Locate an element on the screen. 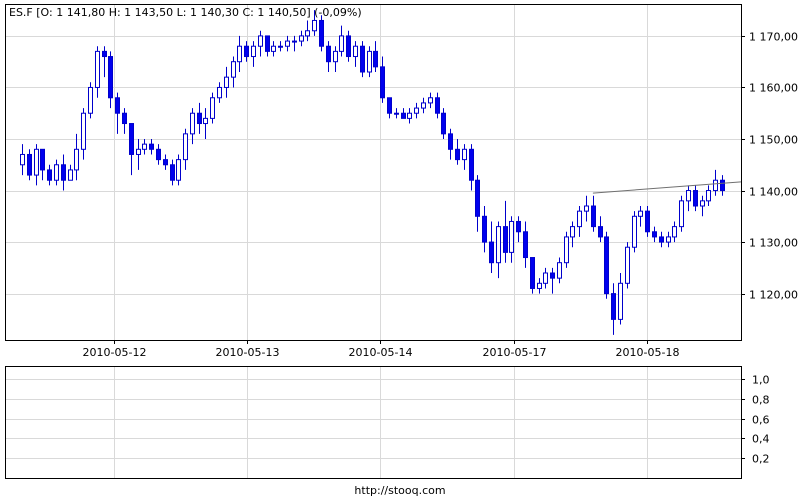 The width and height of the screenshot is (800, 504). date-tick-label: 2010-05-14 is located at coordinates (381, 352).